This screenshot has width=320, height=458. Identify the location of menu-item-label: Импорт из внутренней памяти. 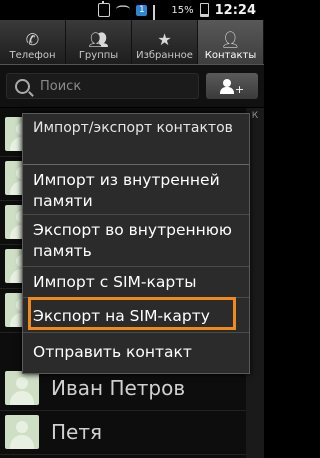
(126, 190).